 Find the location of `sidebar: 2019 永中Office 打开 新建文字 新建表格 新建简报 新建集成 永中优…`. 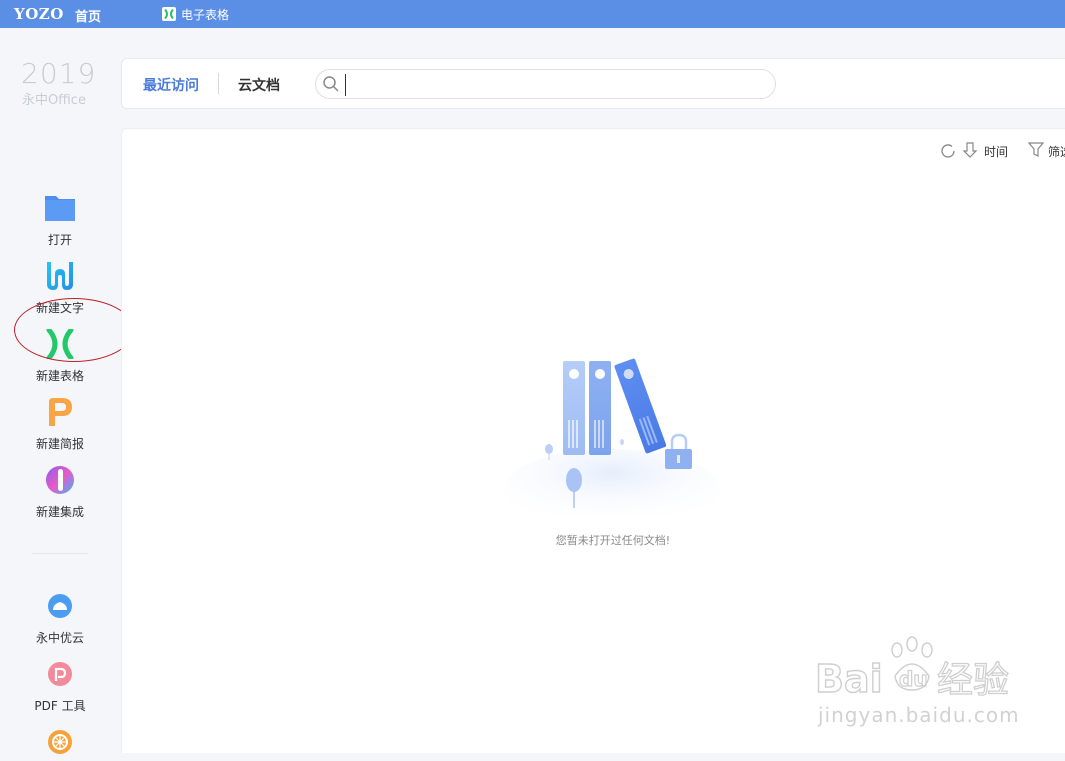

sidebar: 2019 永中Office 打开 新建文字 新建表格 新建简报 新建集成 永中优… is located at coordinates (60, 391).